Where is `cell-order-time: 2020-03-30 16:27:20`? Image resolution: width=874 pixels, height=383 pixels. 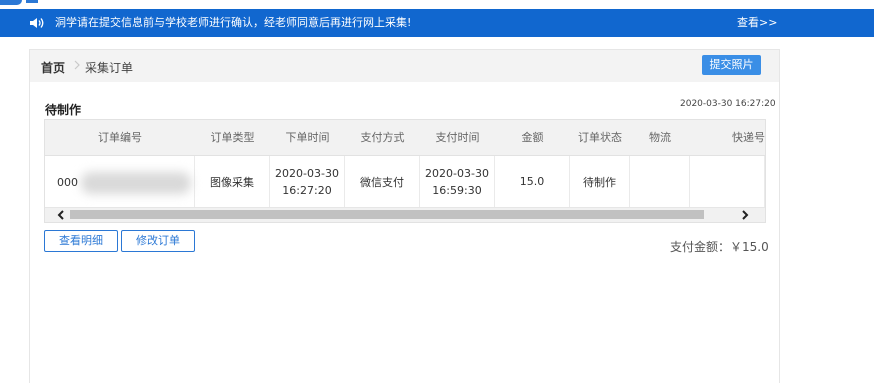
cell-order-time: 2020-03-30 16:27:20 is located at coordinates (307, 181).